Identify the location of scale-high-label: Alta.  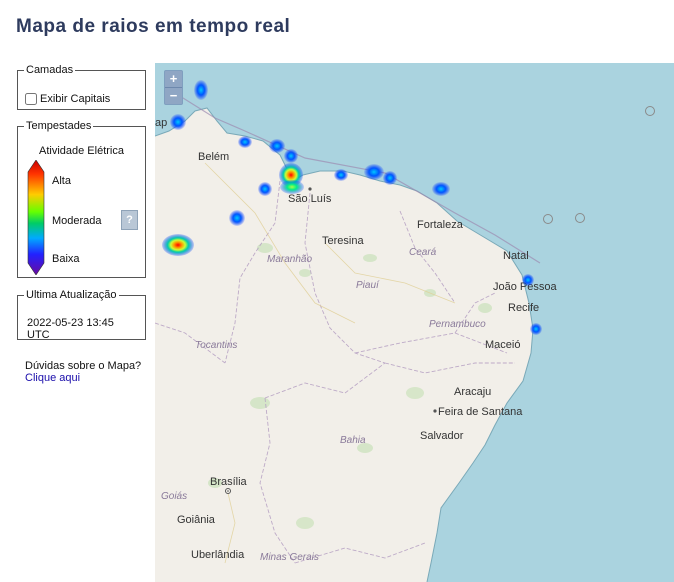
(61, 181).